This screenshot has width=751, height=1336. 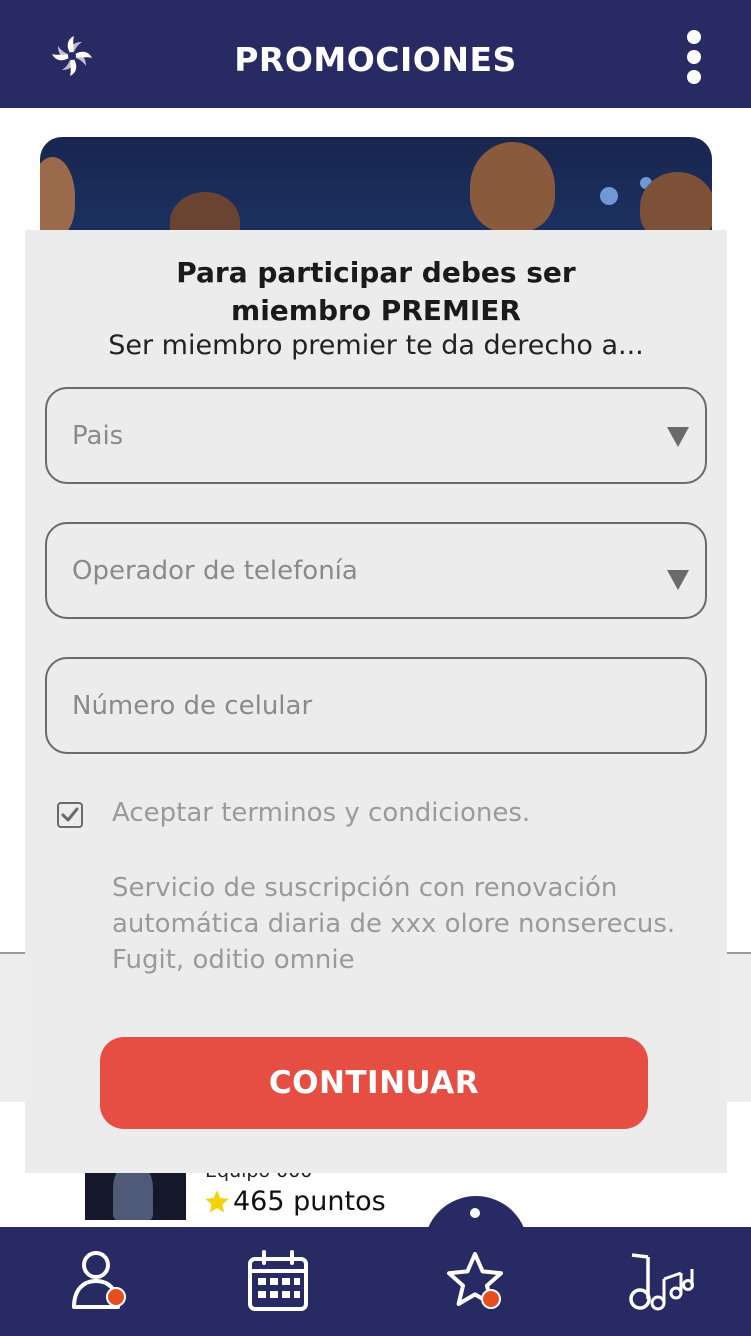 I want to click on notice-line3: Fugit, oditio omnie, so click(x=233, y=960).